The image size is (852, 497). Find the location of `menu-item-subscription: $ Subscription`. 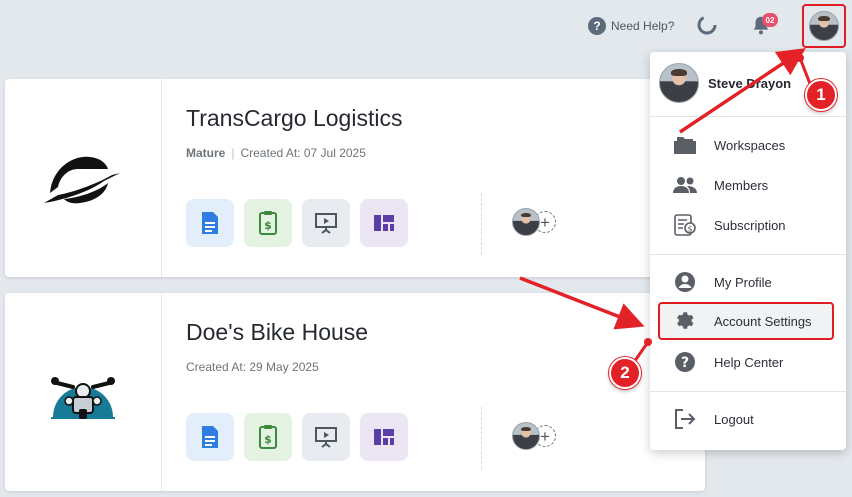

menu-item-subscription: $ Subscription is located at coordinates (748, 225).